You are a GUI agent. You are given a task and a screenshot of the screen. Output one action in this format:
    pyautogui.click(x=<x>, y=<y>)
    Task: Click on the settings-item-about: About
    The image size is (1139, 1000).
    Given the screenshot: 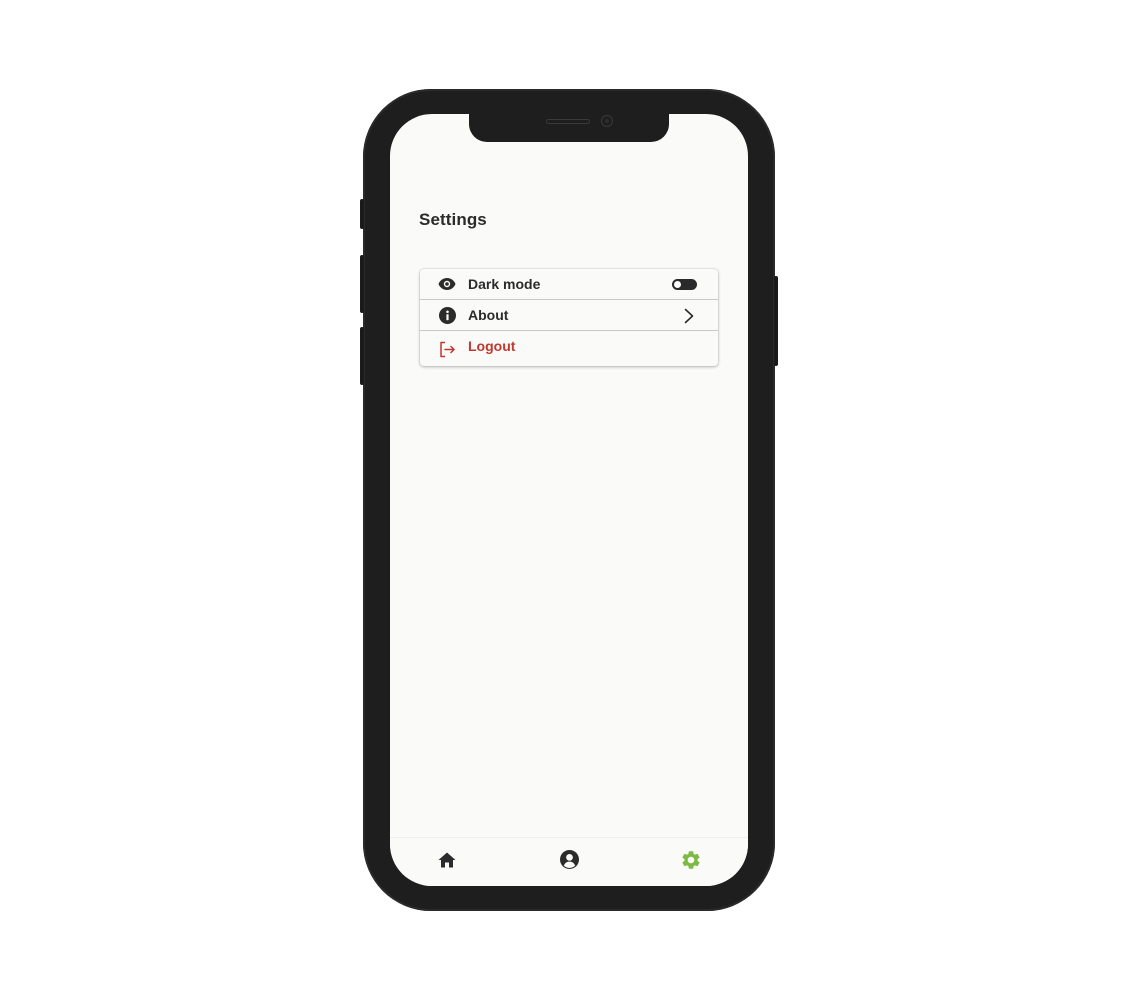 What is the action you would take?
    pyautogui.click(x=569, y=315)
    